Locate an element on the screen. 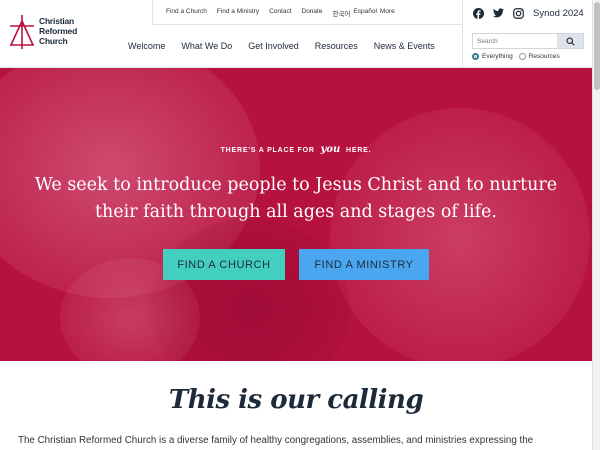 Image resolution: width=600 pixels, height=450 pixels. find-church-button: FIND A CHURCH is located at coordinates (224, 264).